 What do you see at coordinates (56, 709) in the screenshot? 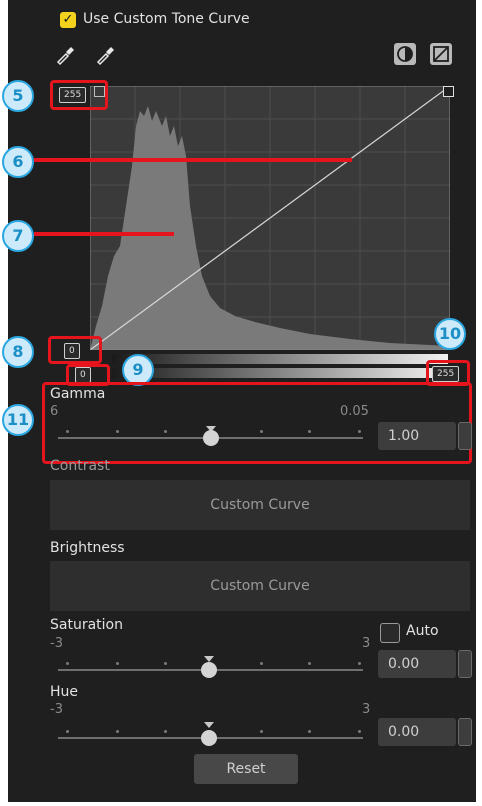
I see `hue-min: -3` at bounding box center [56, 709].